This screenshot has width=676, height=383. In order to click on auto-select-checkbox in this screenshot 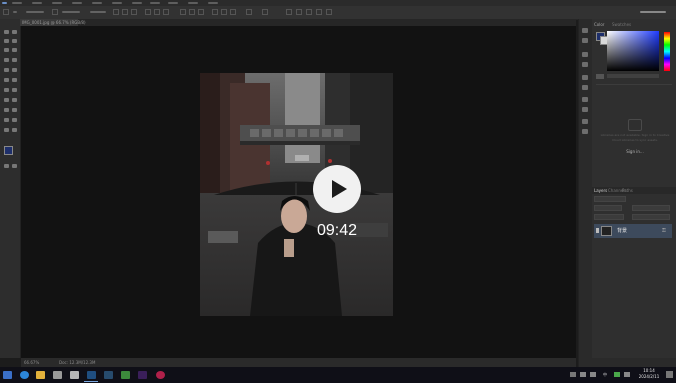, I will do `click(16, 12)`.